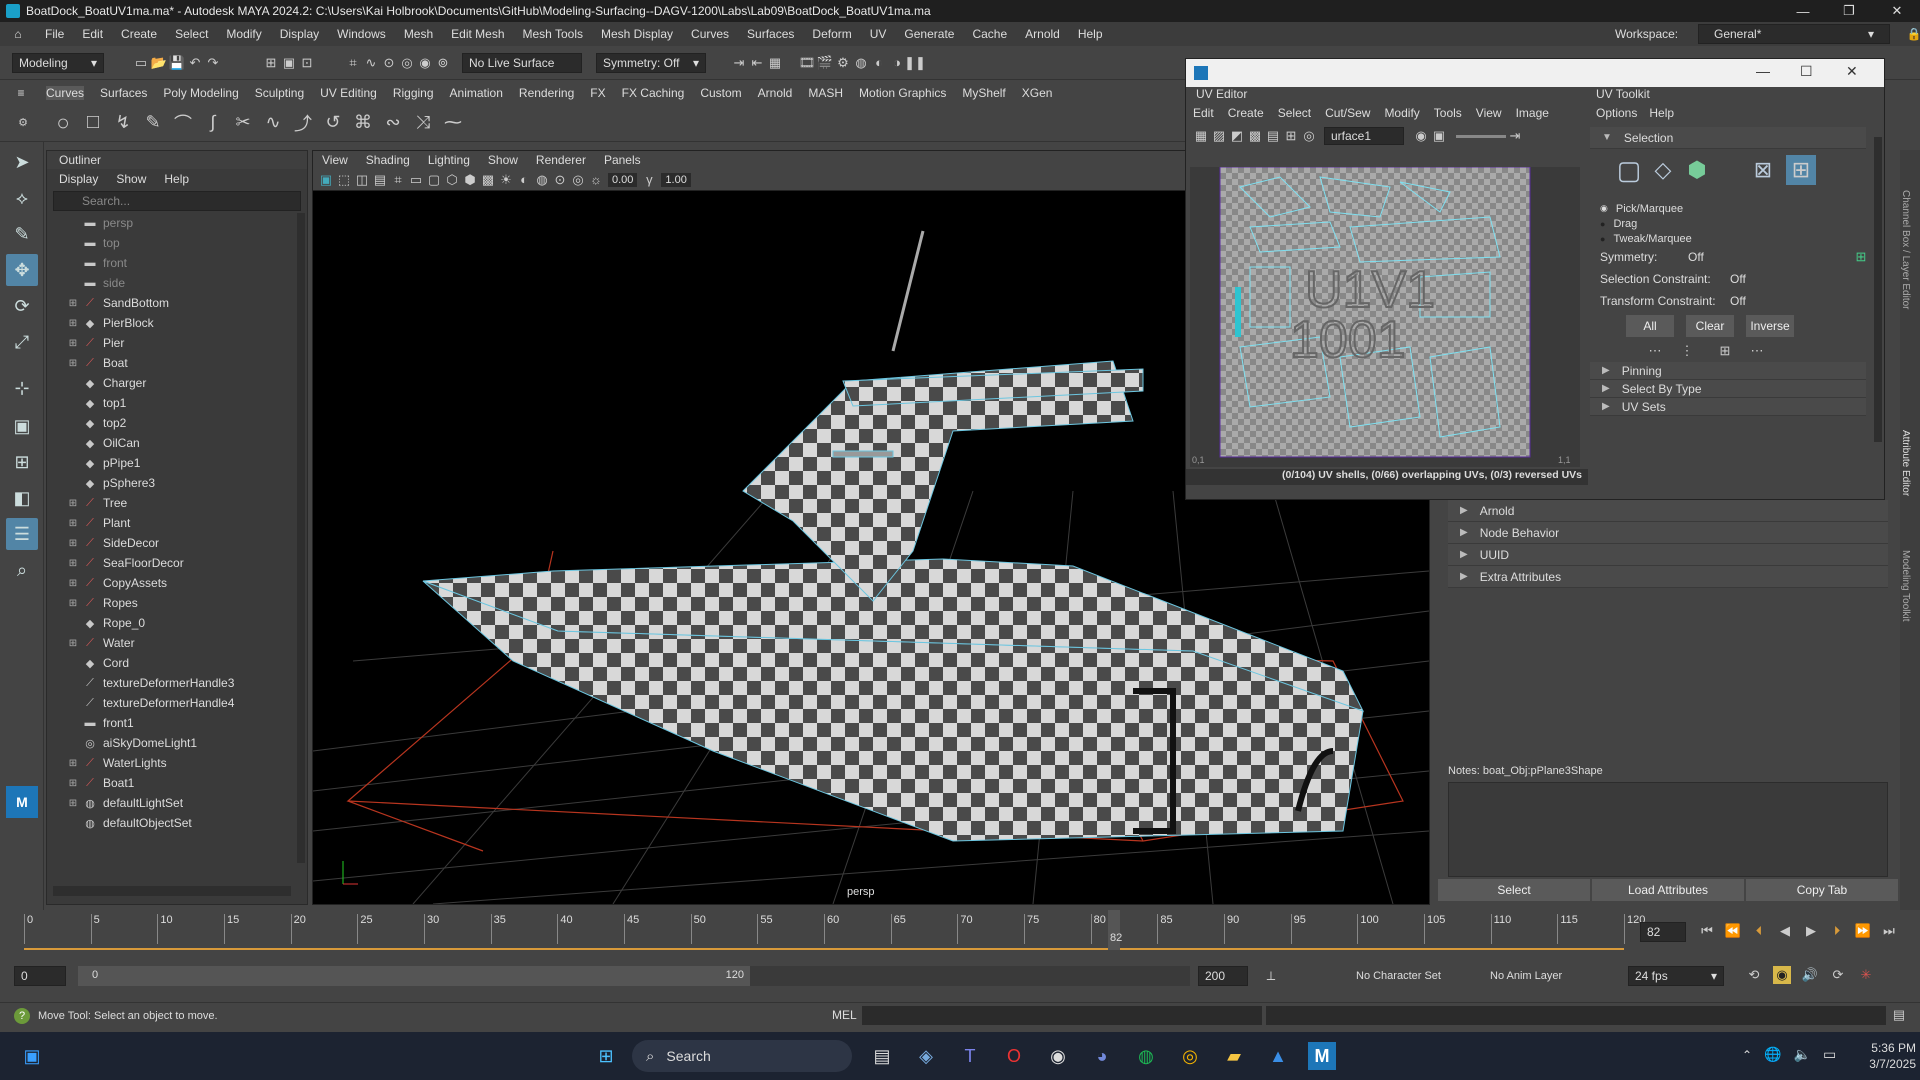 This screenshot has width=1920, height=1080. Describe the element at coordinates (172, 463) in the screenshot. I see `outliner-item: ◆ pPipe1` at that location.